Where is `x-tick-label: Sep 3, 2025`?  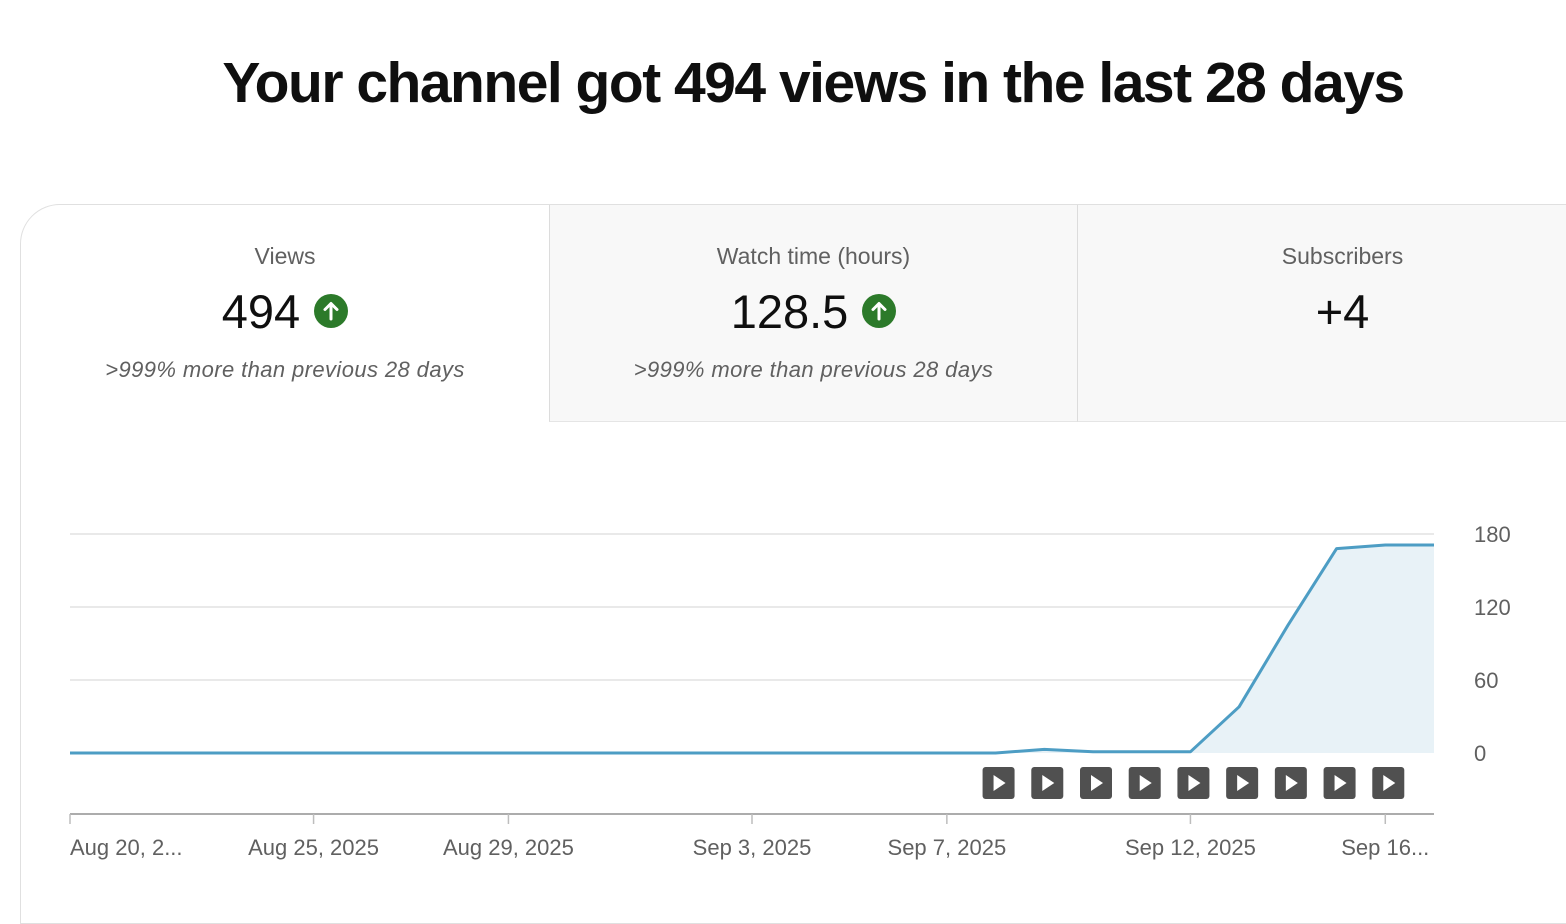
x-tick-label: Sep 3, 2025 is located at coordinates (752, 847).